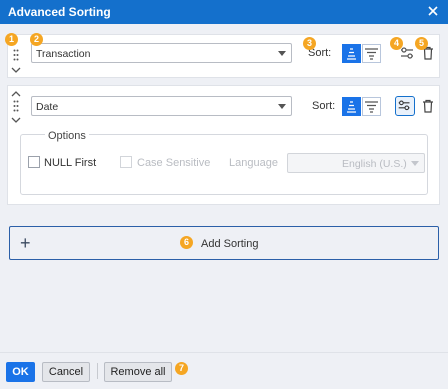  I want to click on ok-button: OK, so click(20, 372).